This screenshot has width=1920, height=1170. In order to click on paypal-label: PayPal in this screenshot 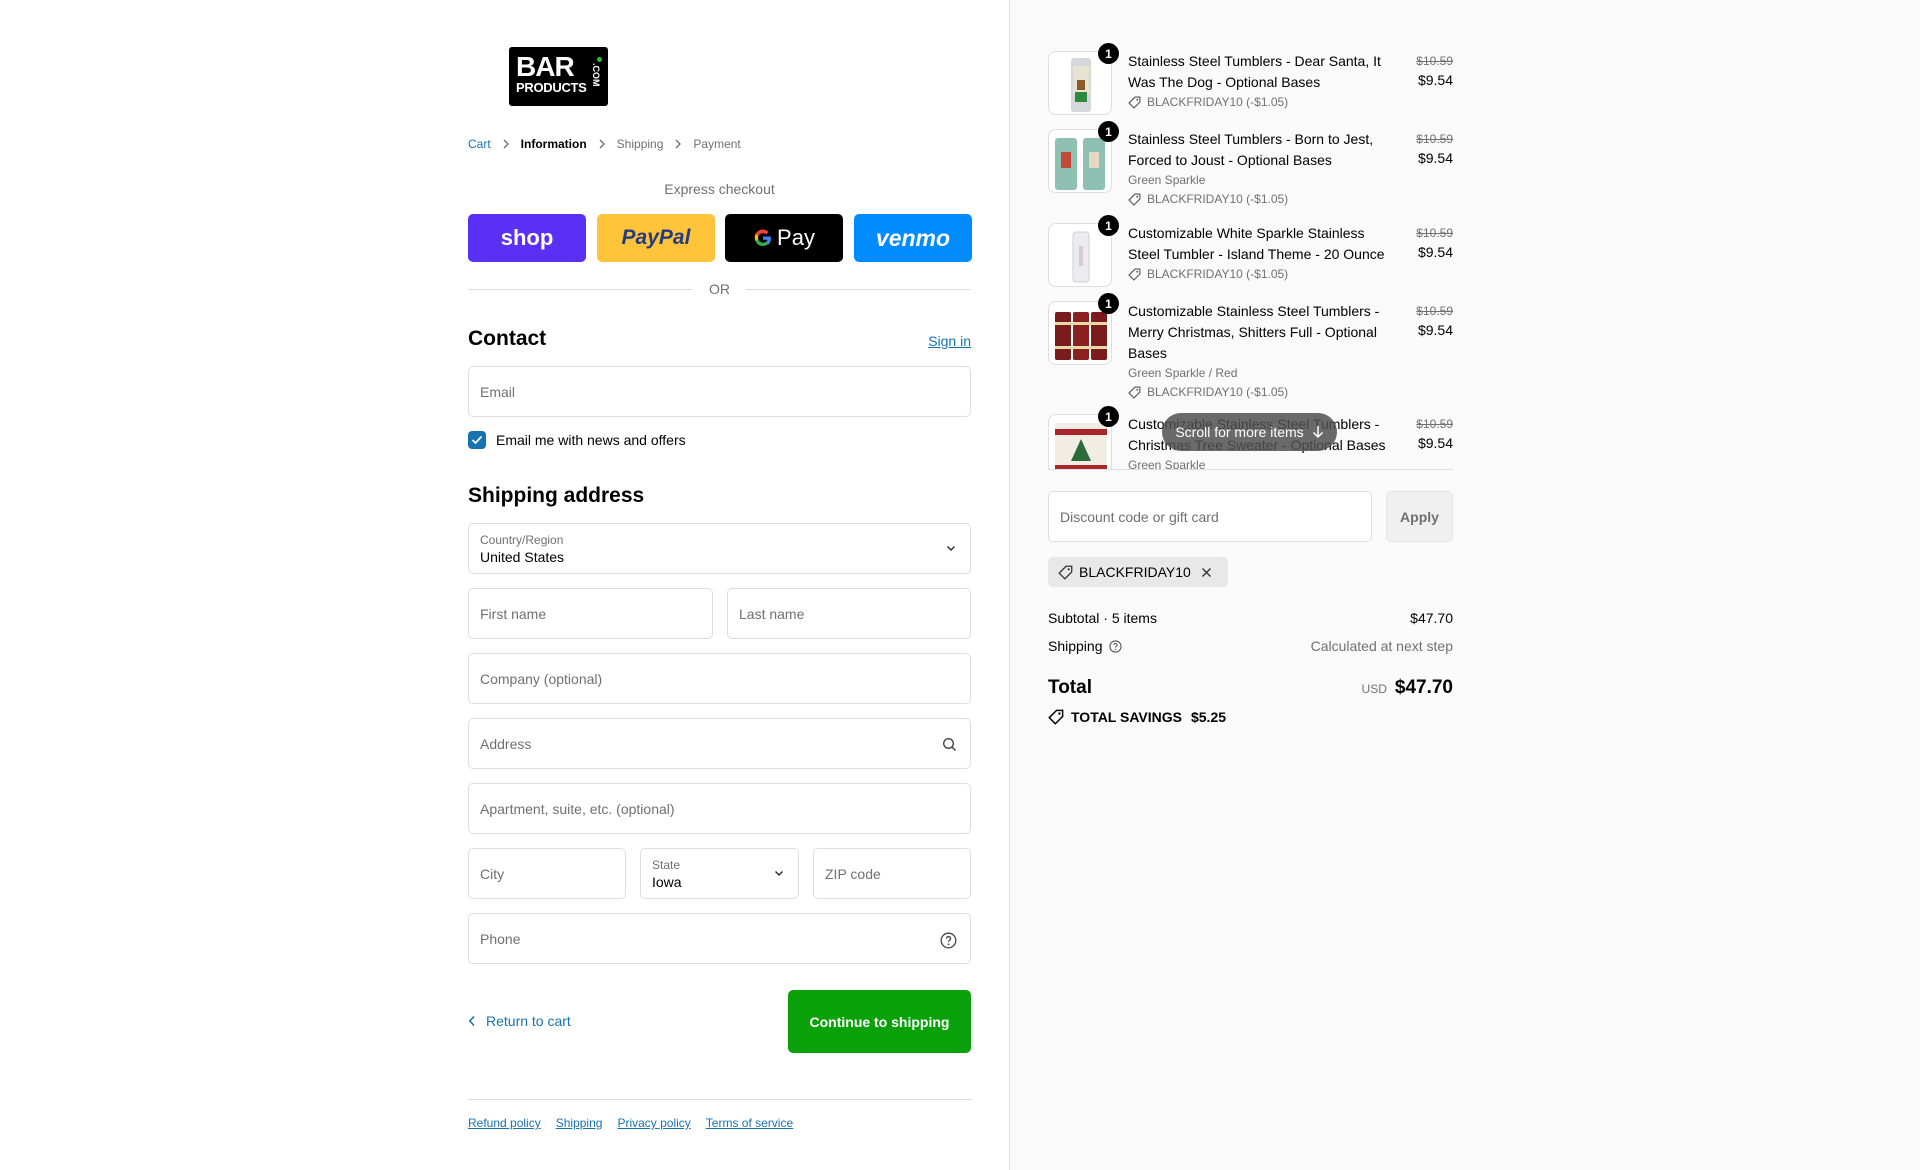, I will do `click(656, 237)`.